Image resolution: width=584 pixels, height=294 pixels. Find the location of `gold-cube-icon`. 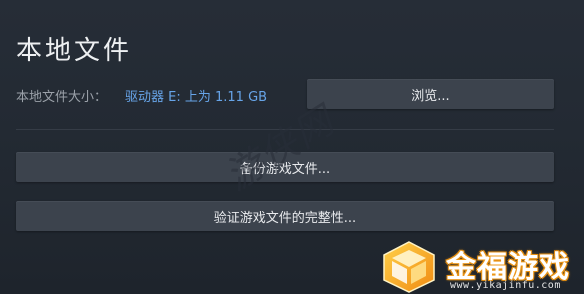

gold-cube-icon is located at coordinates (409, 267).